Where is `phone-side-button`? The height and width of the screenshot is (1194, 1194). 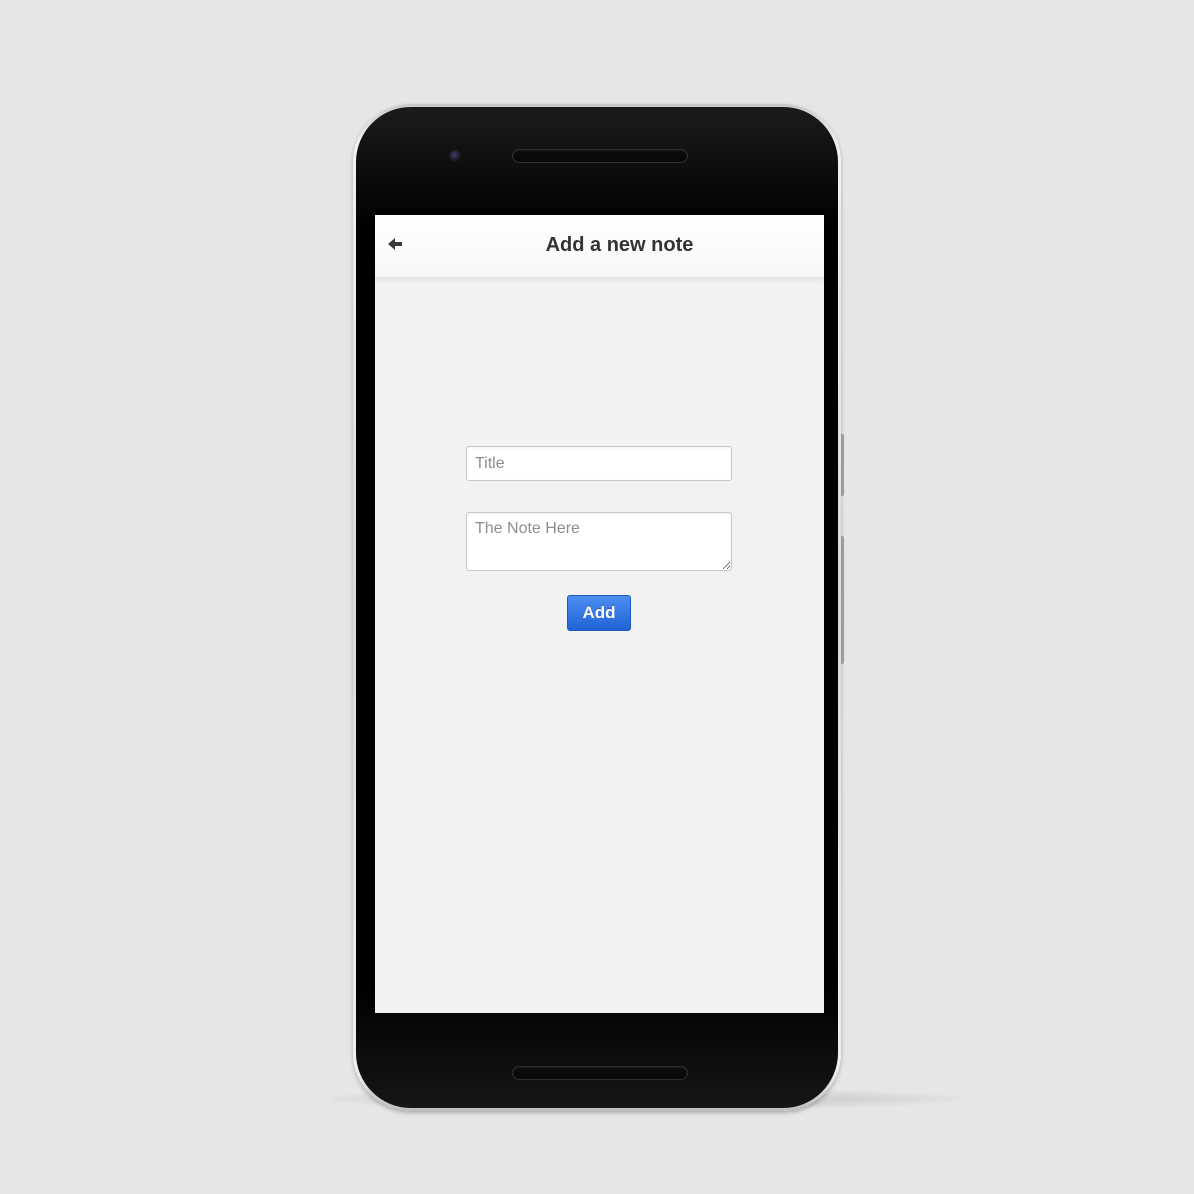 phone-side-button is located at coordinates (842, 465).